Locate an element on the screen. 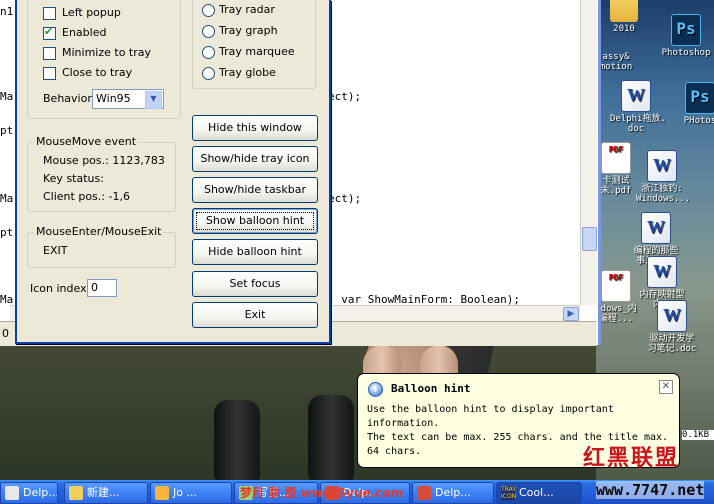  hide-window-button: Hide this window is located at coordinates (255, 128).